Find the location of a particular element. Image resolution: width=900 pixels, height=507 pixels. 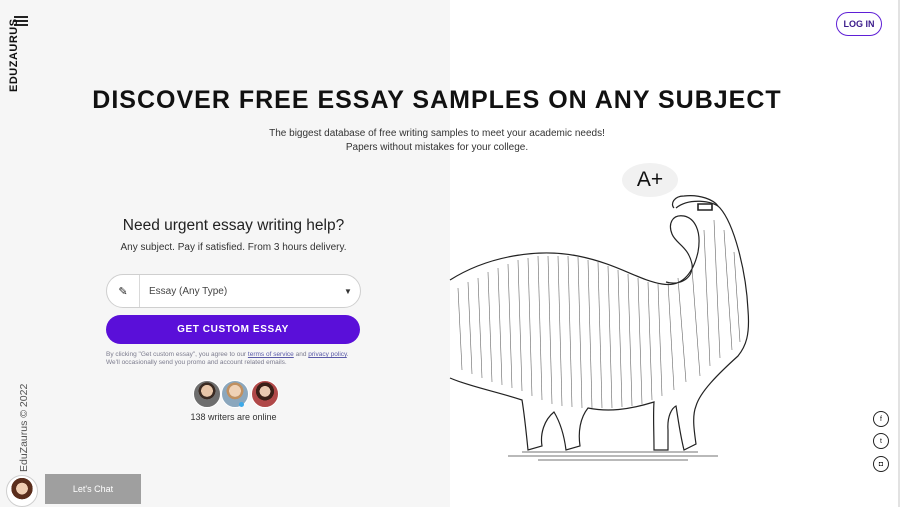

online-indicator is located at coordinates (241, 404).